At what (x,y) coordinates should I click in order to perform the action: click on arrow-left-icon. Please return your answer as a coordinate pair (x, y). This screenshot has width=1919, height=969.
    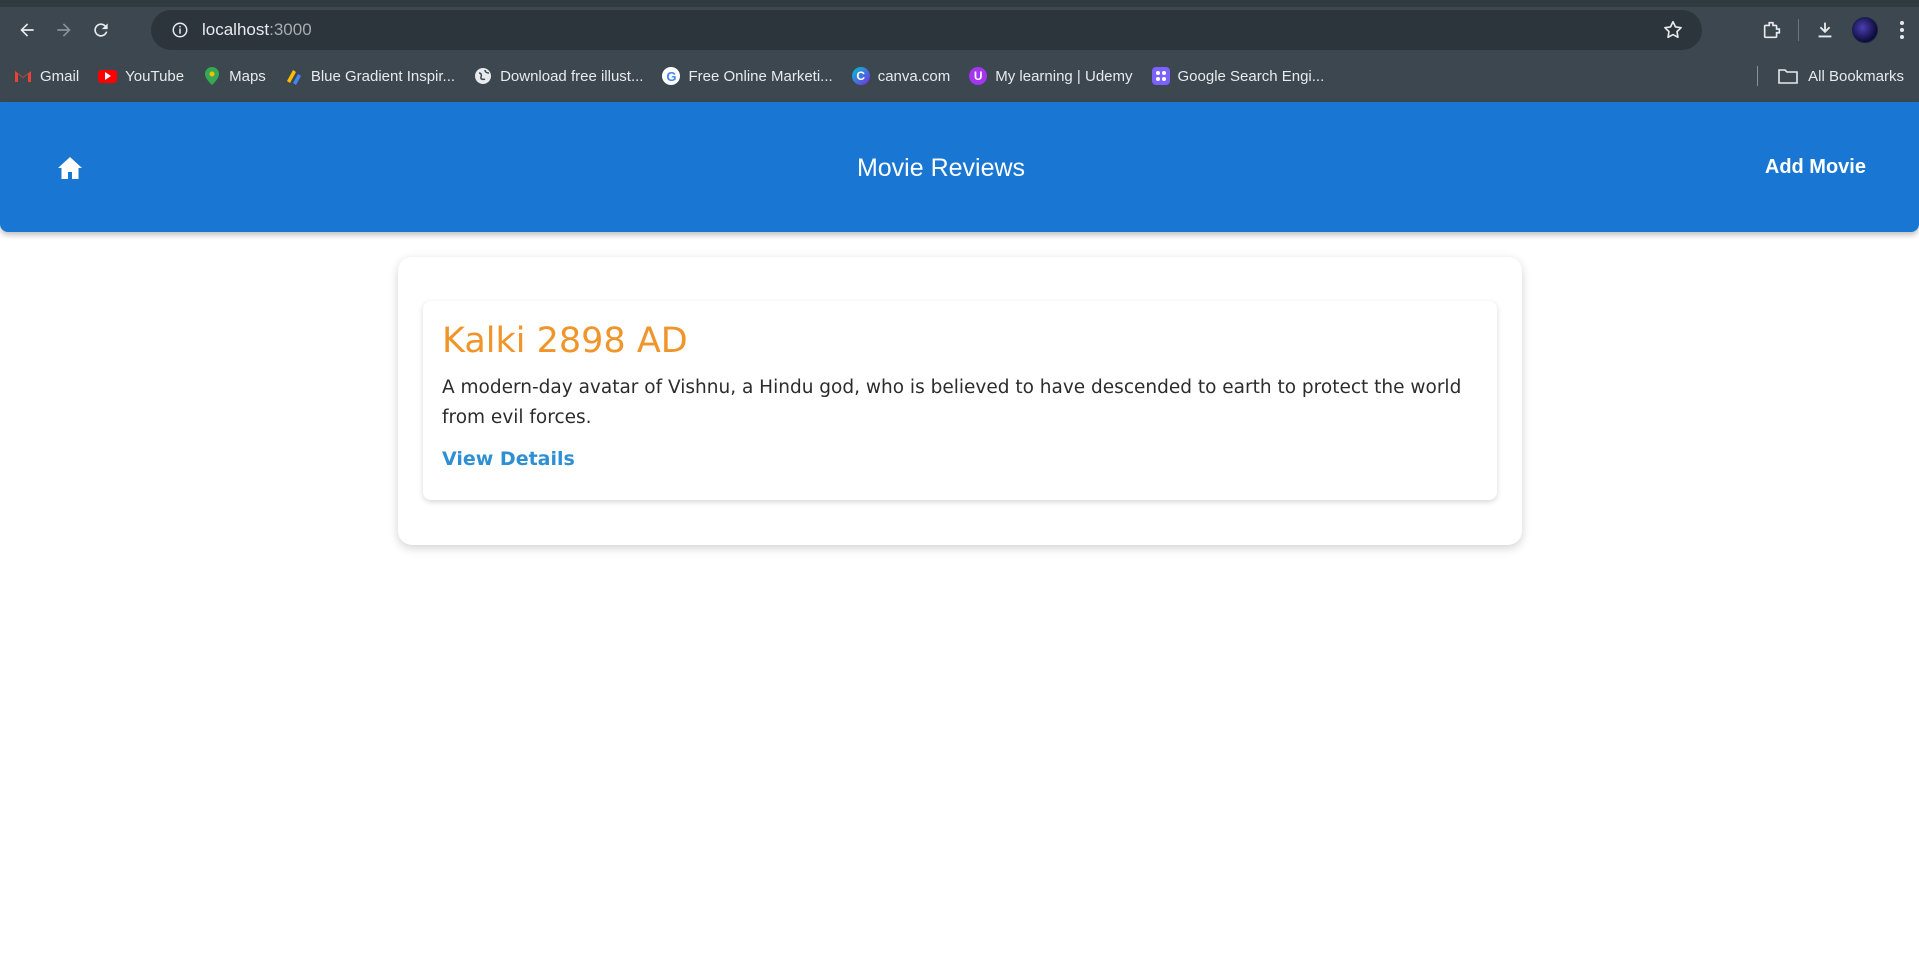
    Looking at the image, I should click on (27, 30).